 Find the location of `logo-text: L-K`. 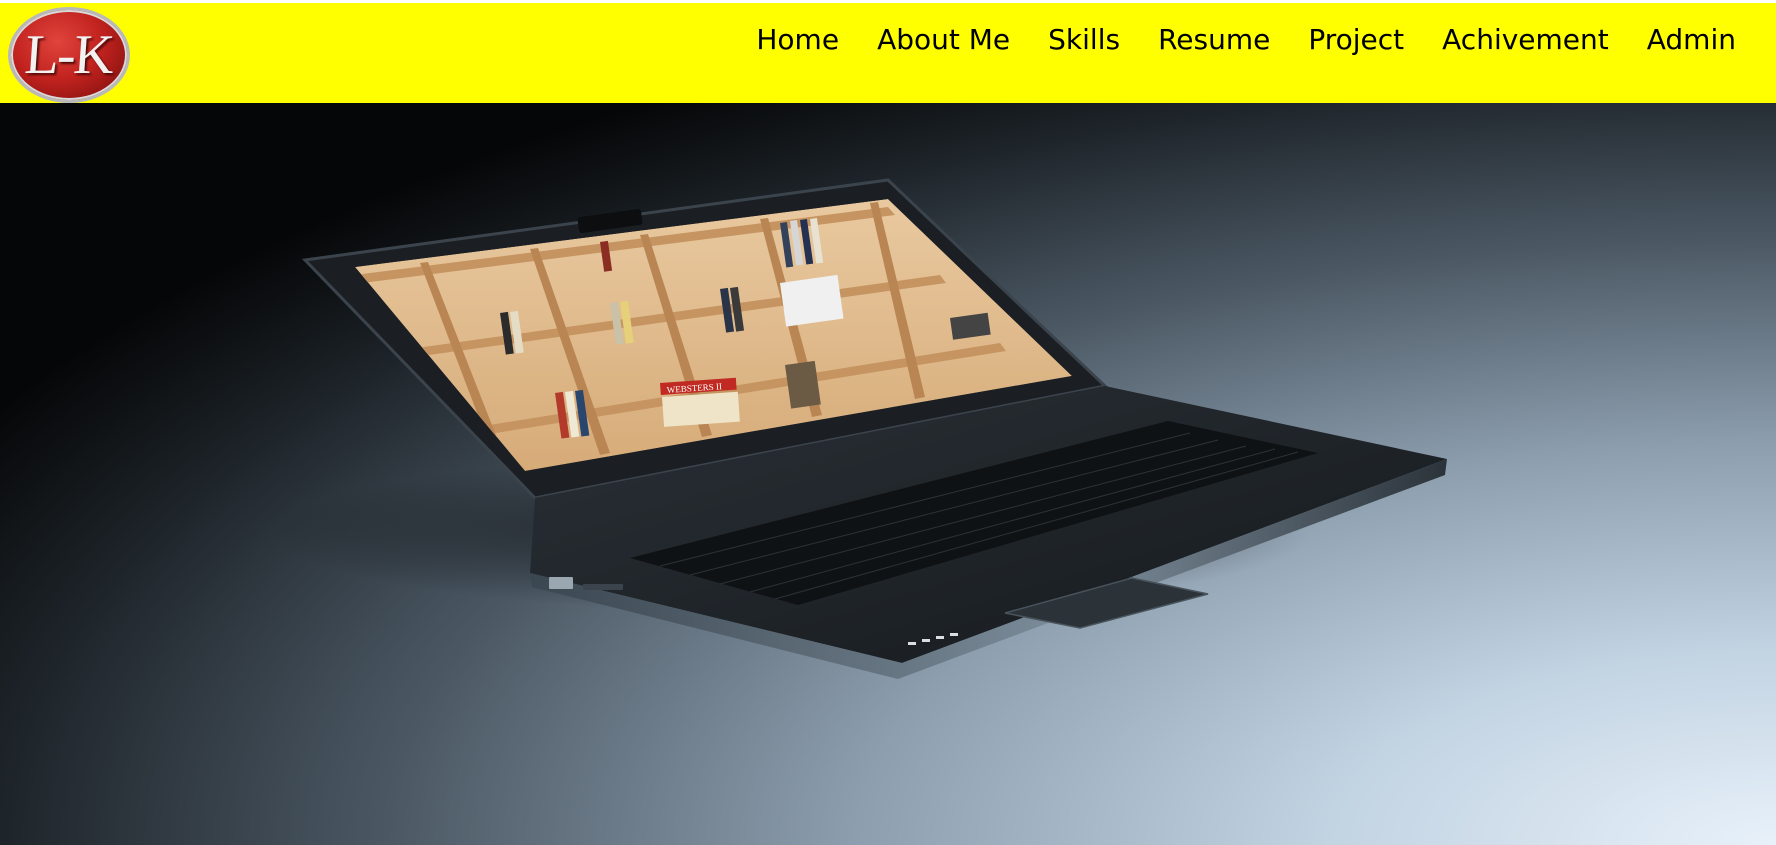

logo-text: L-K is located at coordinates (69, 55).